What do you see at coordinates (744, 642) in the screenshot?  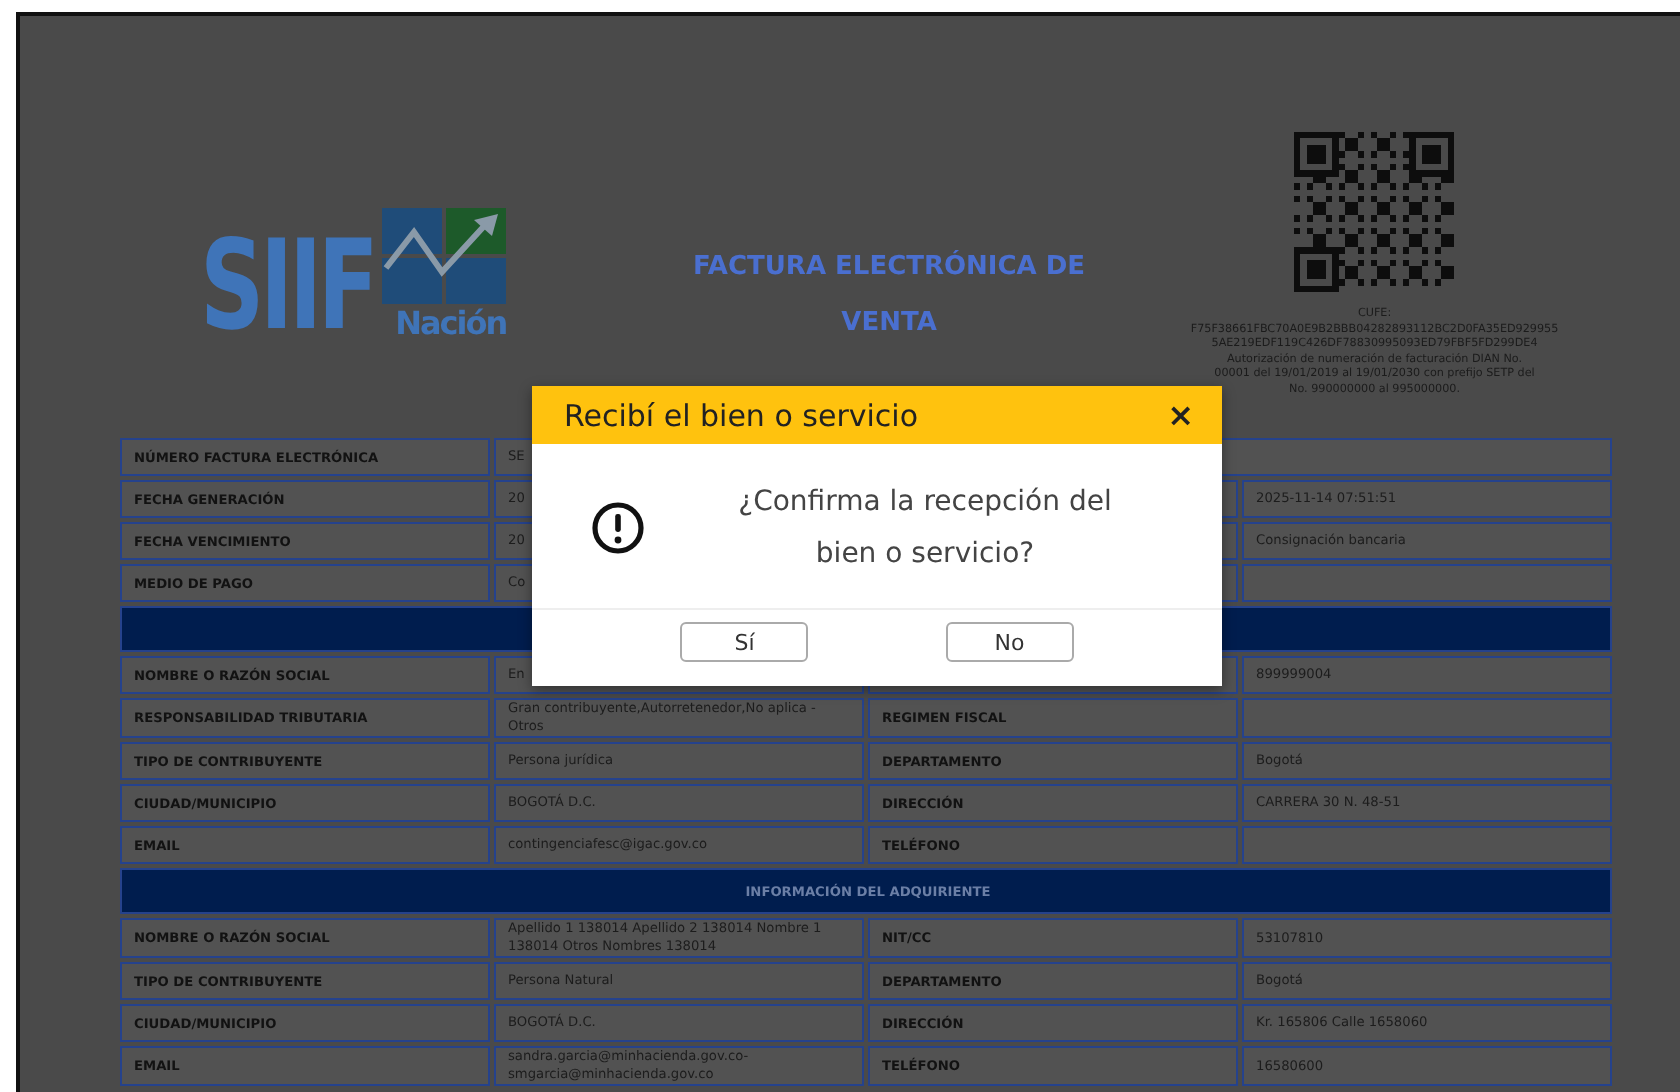 I see `dialog-button: Sí` at bounding box center [744, 642].